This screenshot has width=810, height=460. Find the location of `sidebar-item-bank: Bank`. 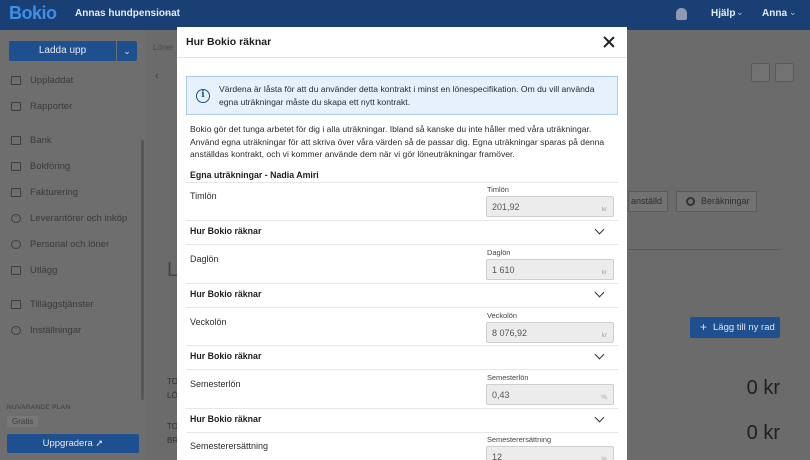

sidebar-item-bank: Bank is located at coordinates (31, 140).